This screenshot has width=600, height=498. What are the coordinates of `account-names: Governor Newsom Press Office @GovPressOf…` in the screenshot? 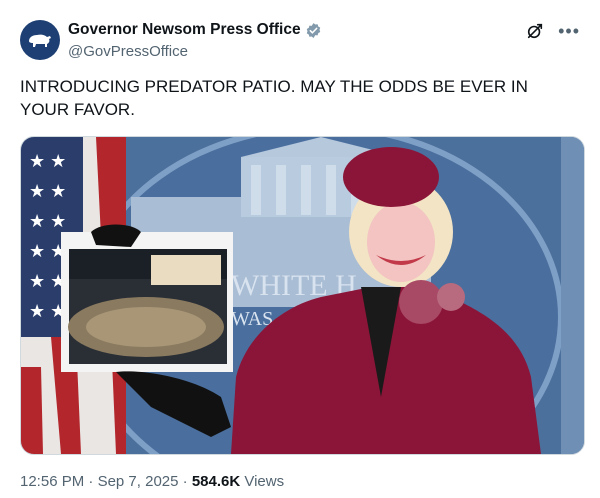 It's located at (195, 41).